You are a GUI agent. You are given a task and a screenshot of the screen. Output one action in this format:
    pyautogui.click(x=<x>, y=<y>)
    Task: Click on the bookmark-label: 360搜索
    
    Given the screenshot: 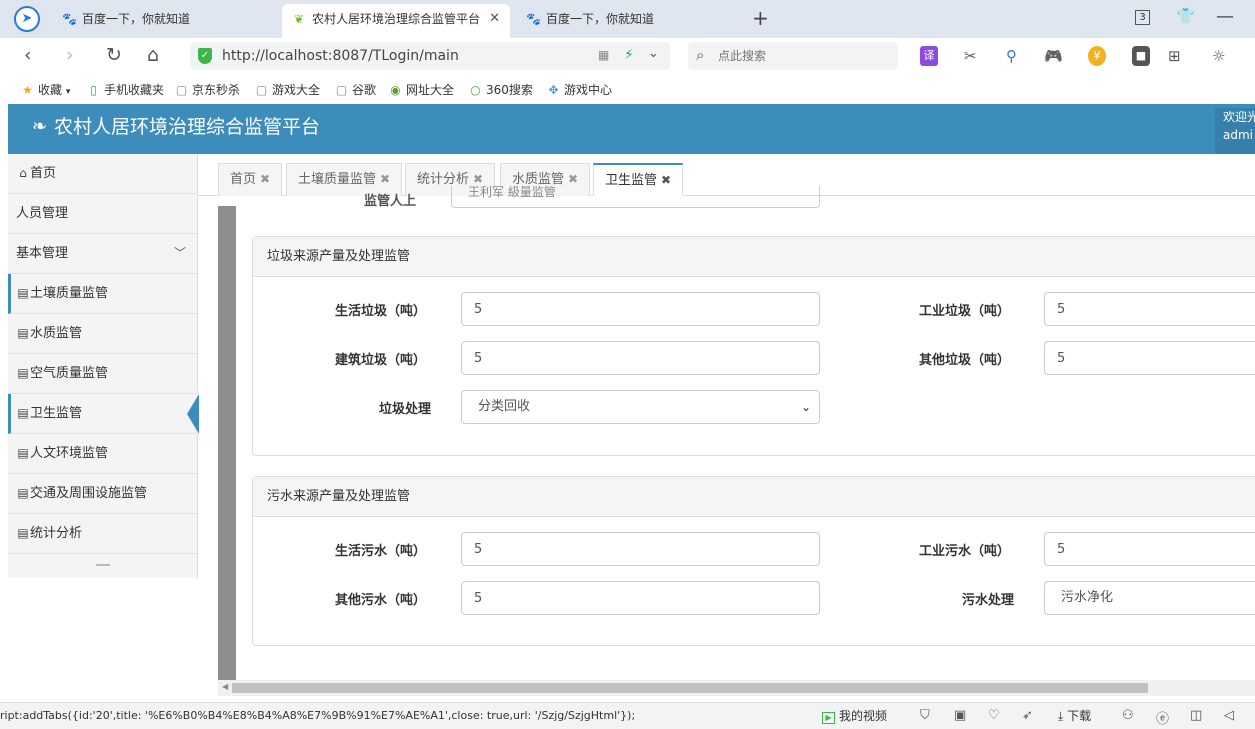 What is the action you would take?
    pyautogui.click(x=509, y=90)
    